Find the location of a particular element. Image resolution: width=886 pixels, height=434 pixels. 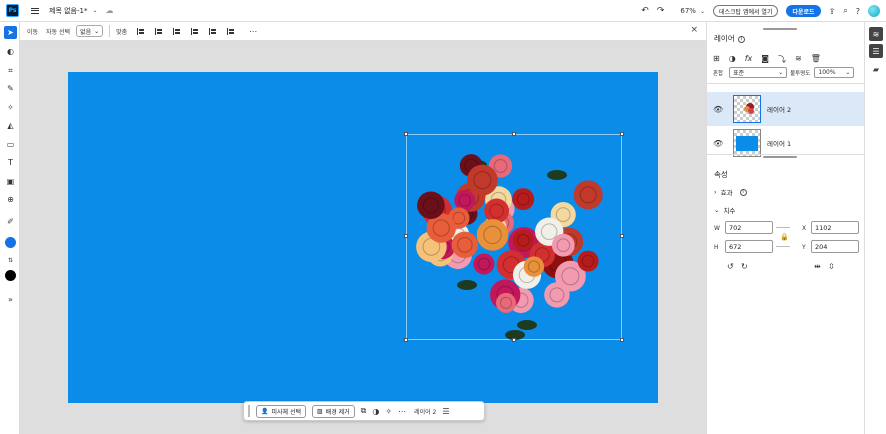

align-right-icon is located at coordinates (177, 31).